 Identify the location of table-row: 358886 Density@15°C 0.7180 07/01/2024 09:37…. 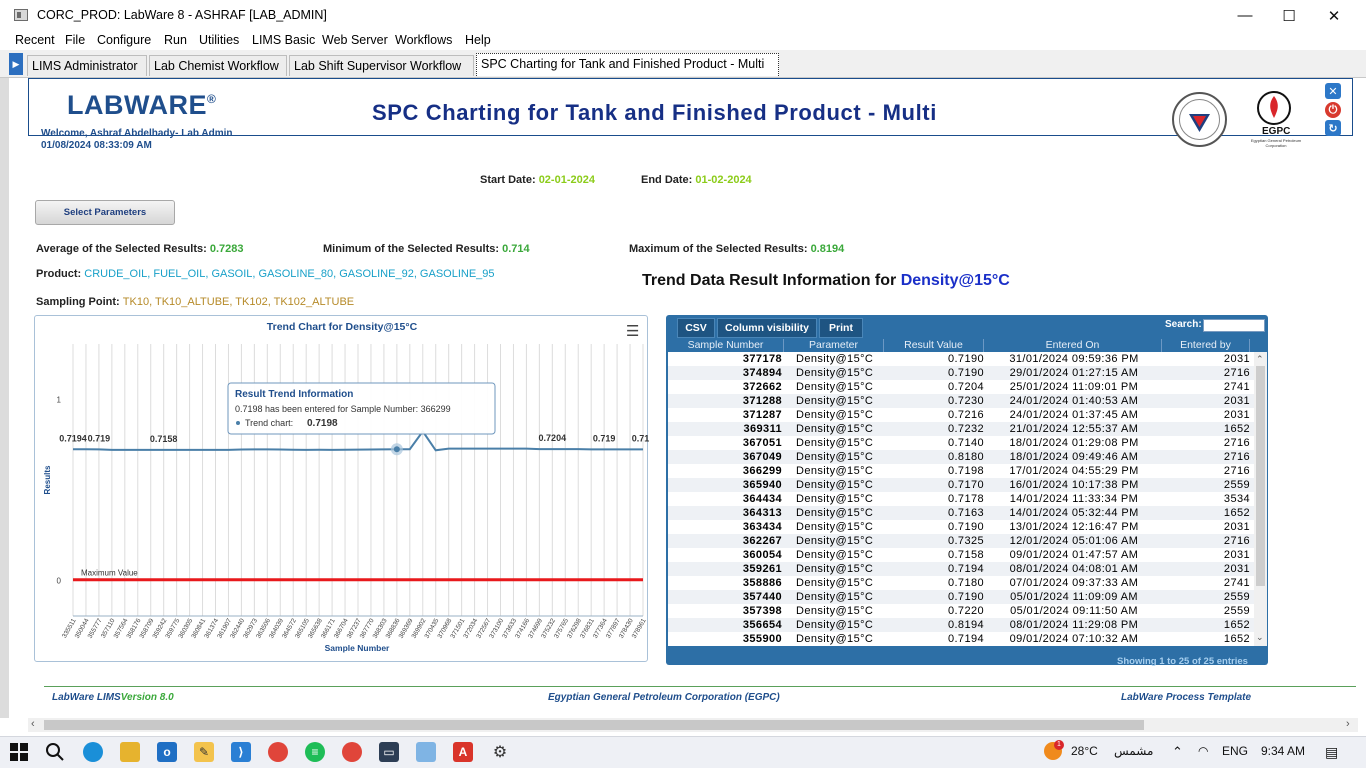
(961, 583).